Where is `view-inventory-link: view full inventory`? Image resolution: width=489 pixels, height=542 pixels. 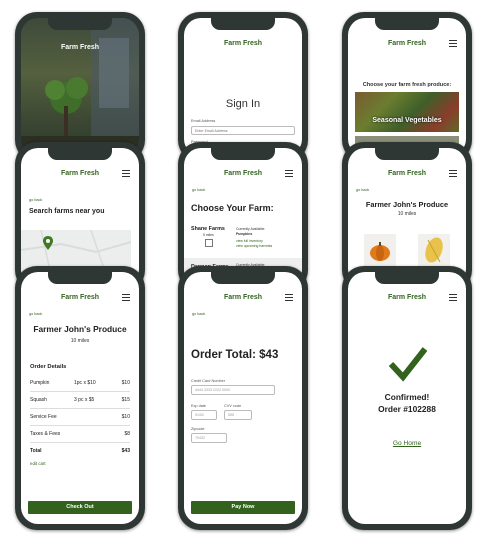
view-inventory-link: view full inventory is located at coordinates (249, 241).